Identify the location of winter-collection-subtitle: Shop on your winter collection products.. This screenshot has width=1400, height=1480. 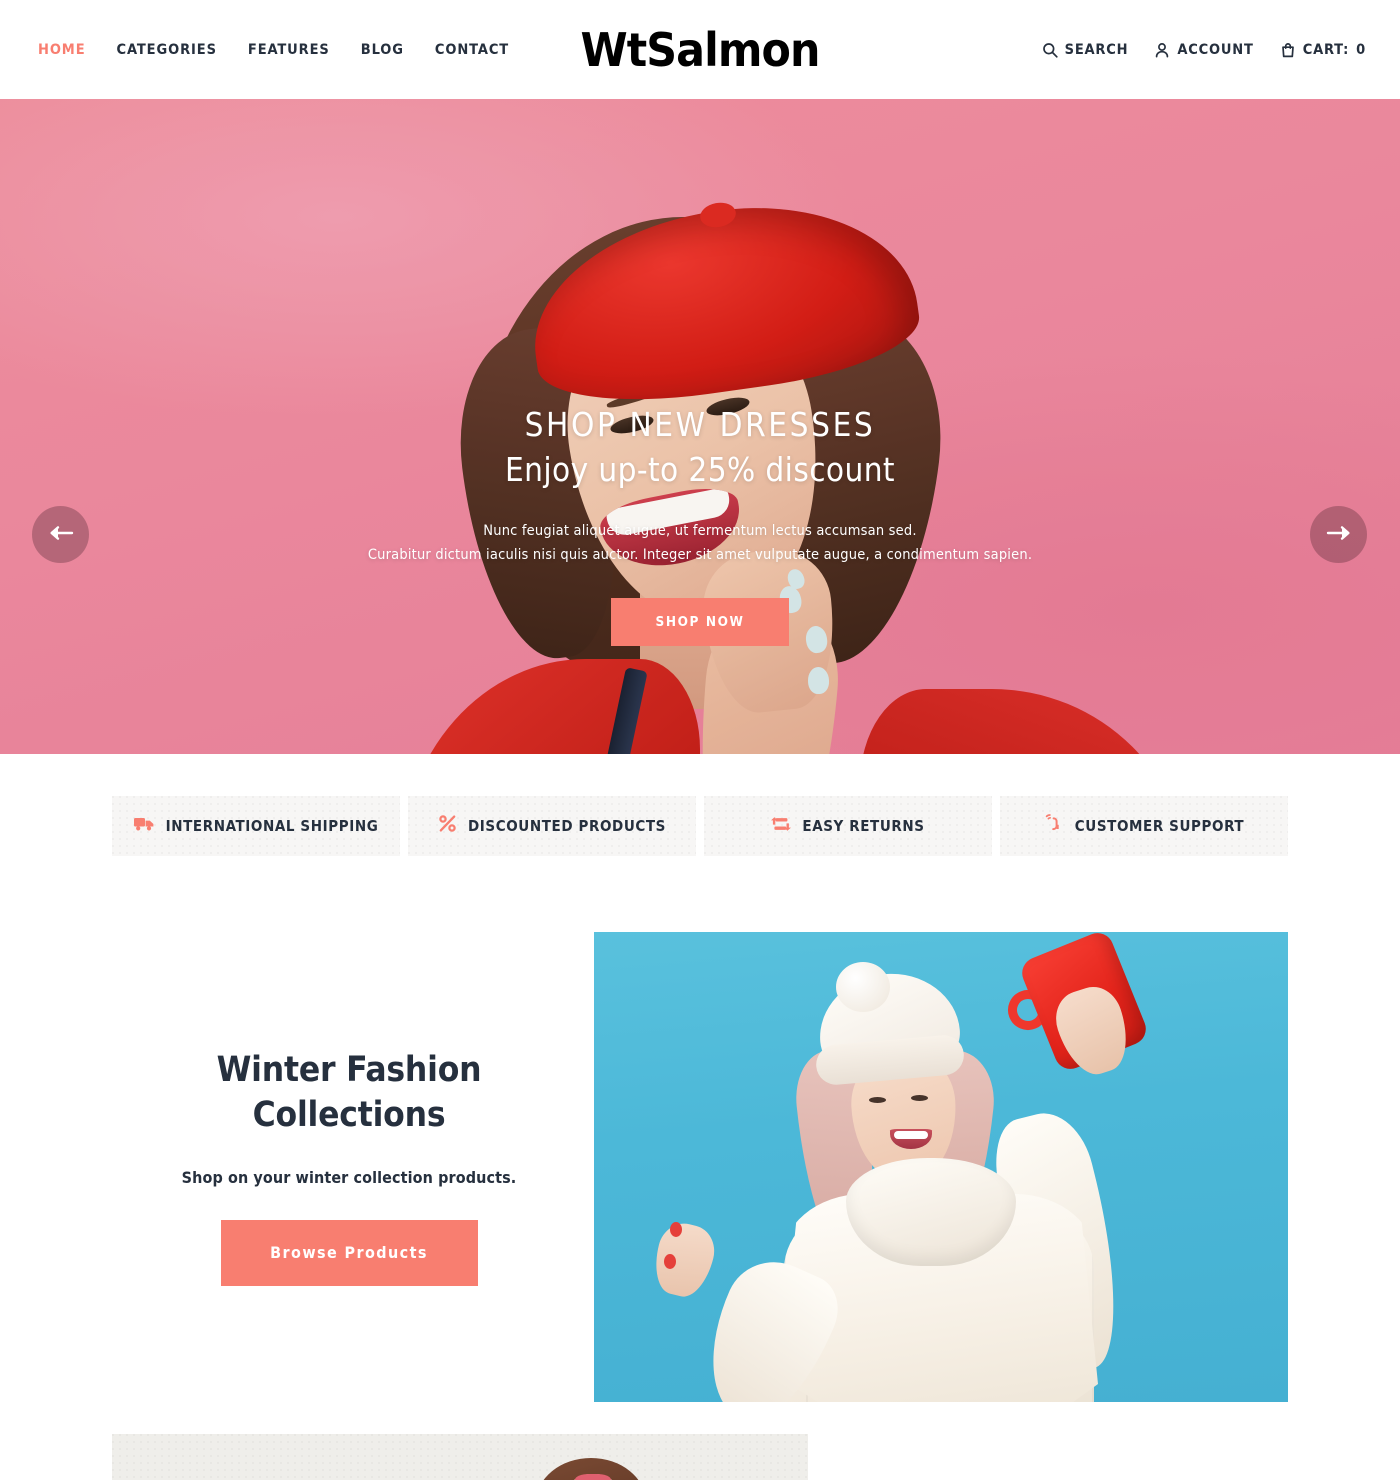
(349, 1178).